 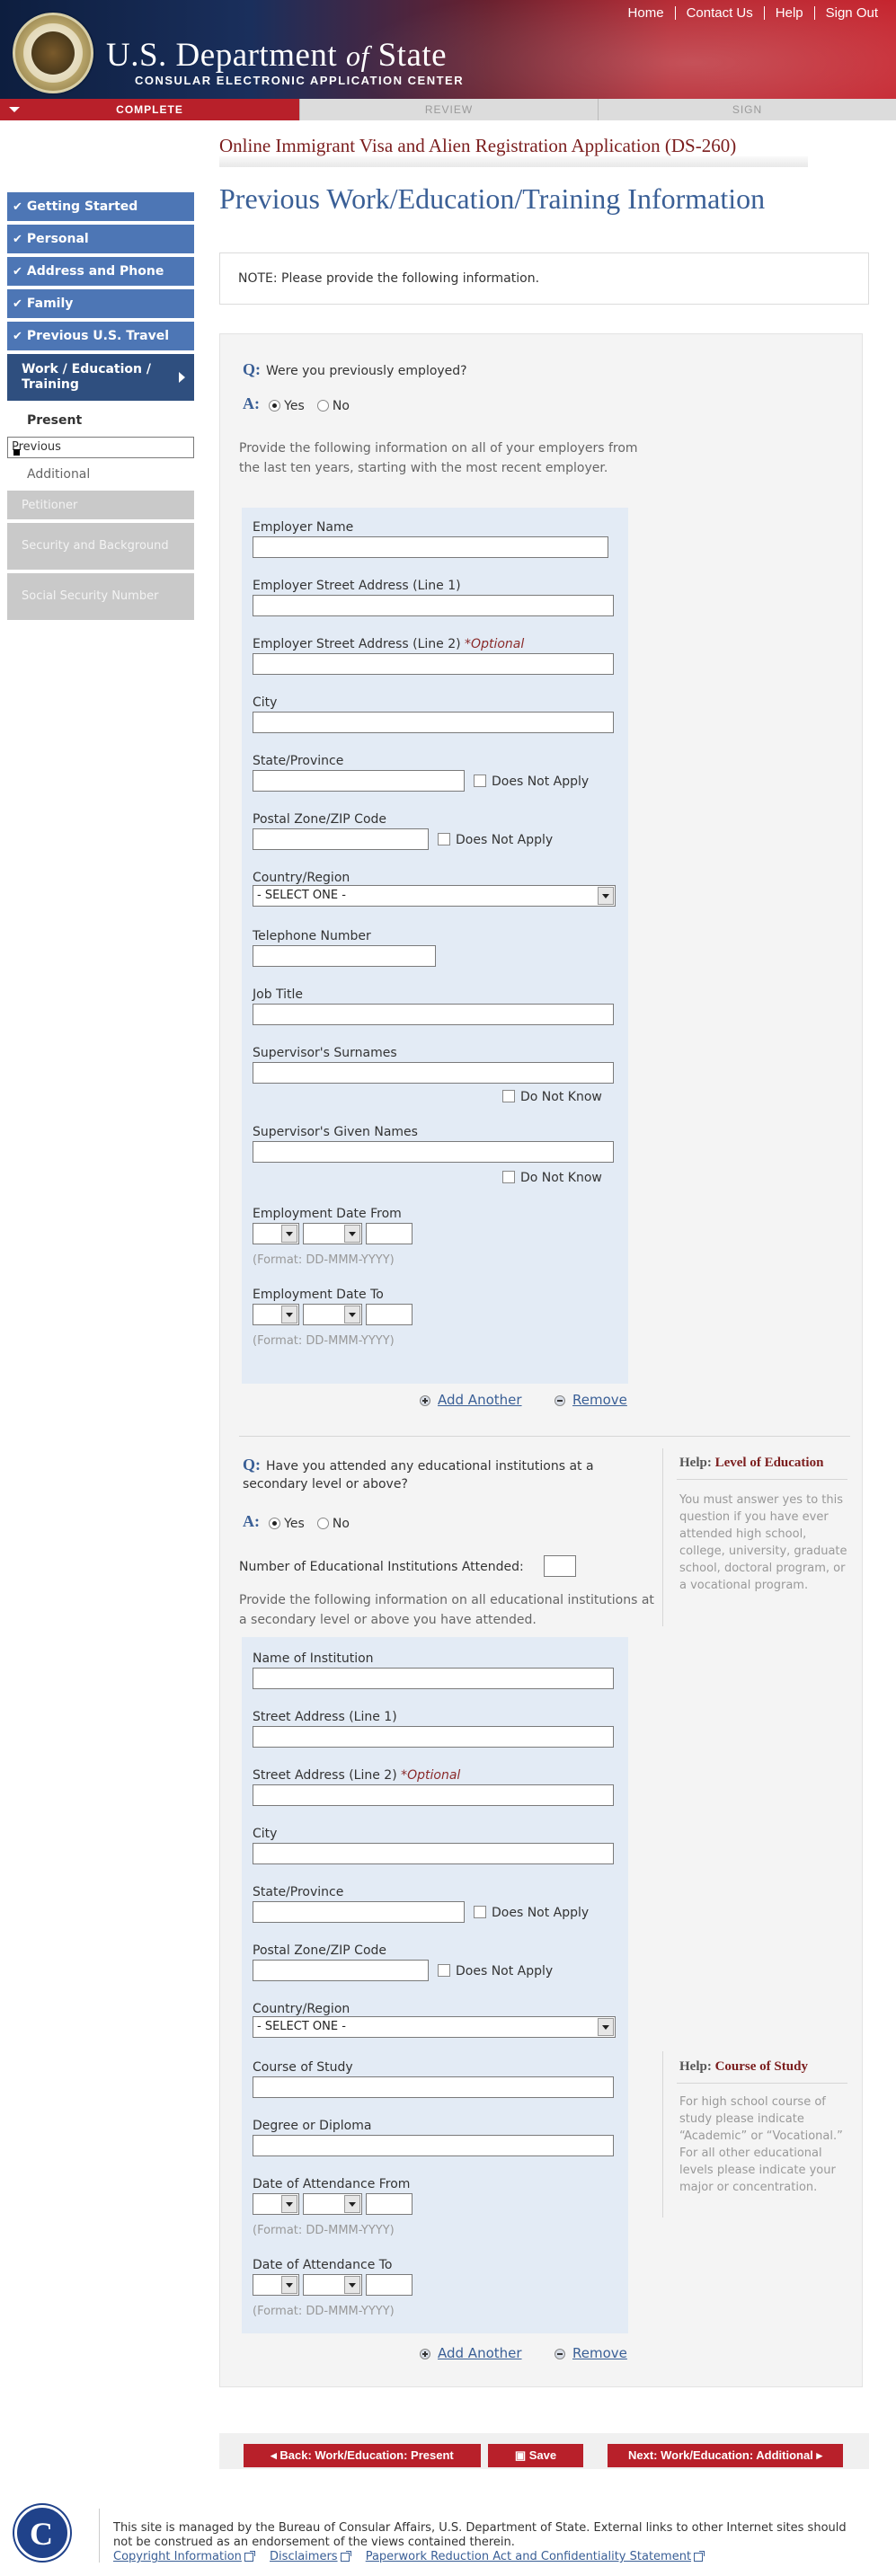 I want to click on to-year-input, so click(x=389, y=1314).